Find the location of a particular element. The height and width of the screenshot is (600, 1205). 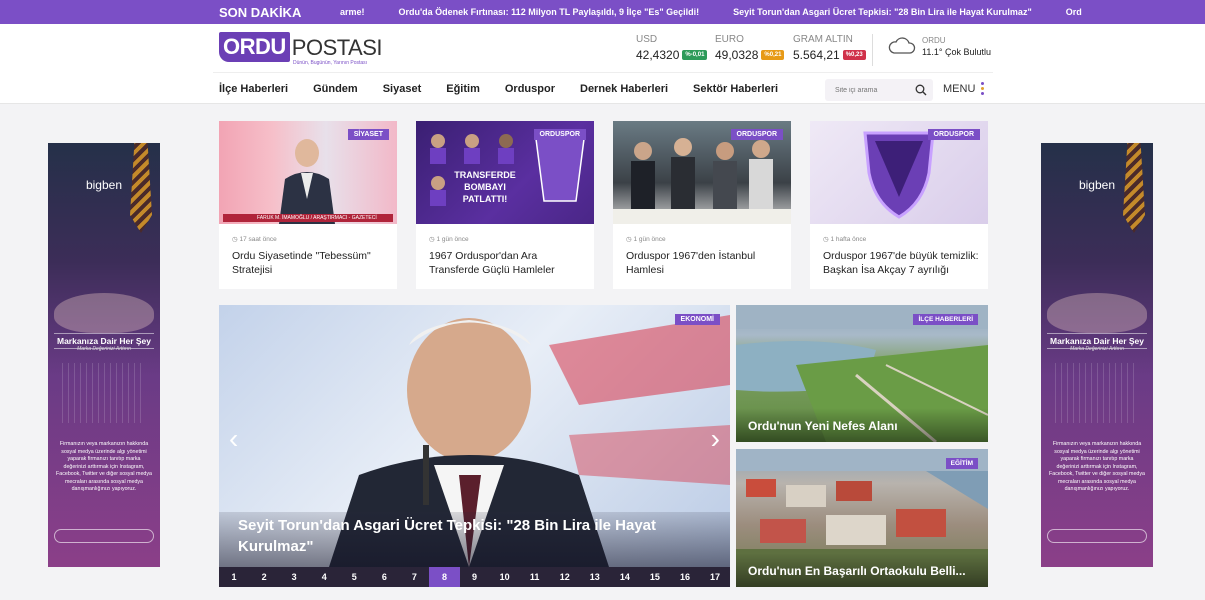

weather-temp: 11.1° Çok Bulutlu is located at coordinates (956, 52).